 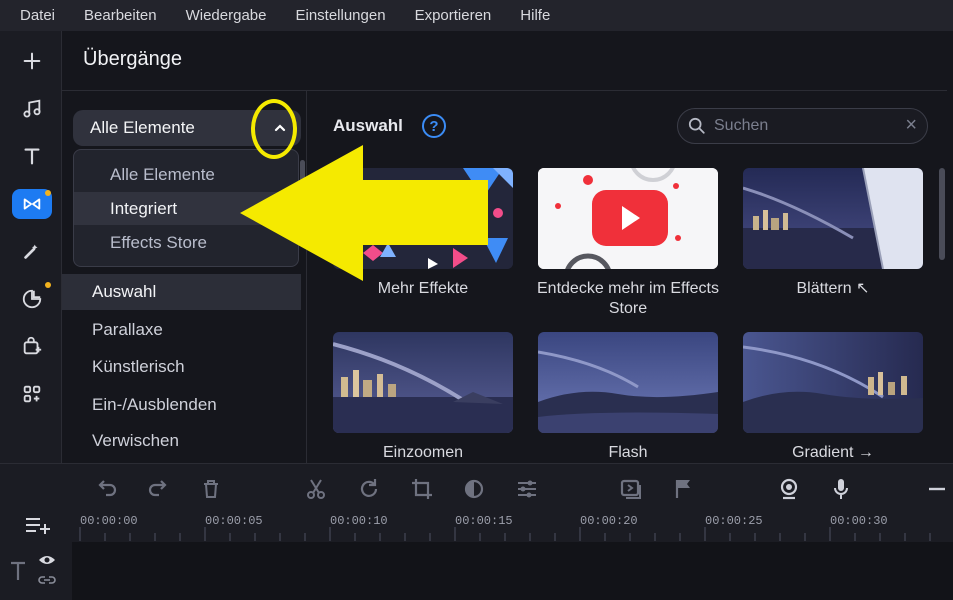 What do you see at coordinates (789, 489) in the screenshot?
I see `webcam-icon` at bounding box center [789, 489].